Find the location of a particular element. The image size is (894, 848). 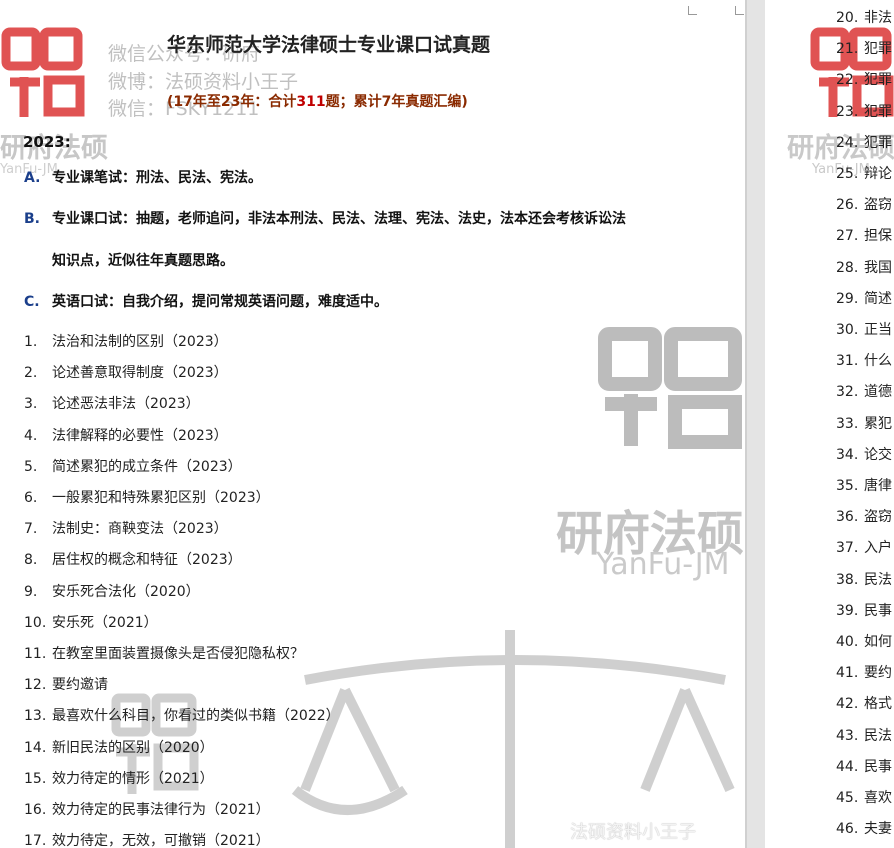

item-text: 安乐死（2021） is located at coordinates (105, 622).